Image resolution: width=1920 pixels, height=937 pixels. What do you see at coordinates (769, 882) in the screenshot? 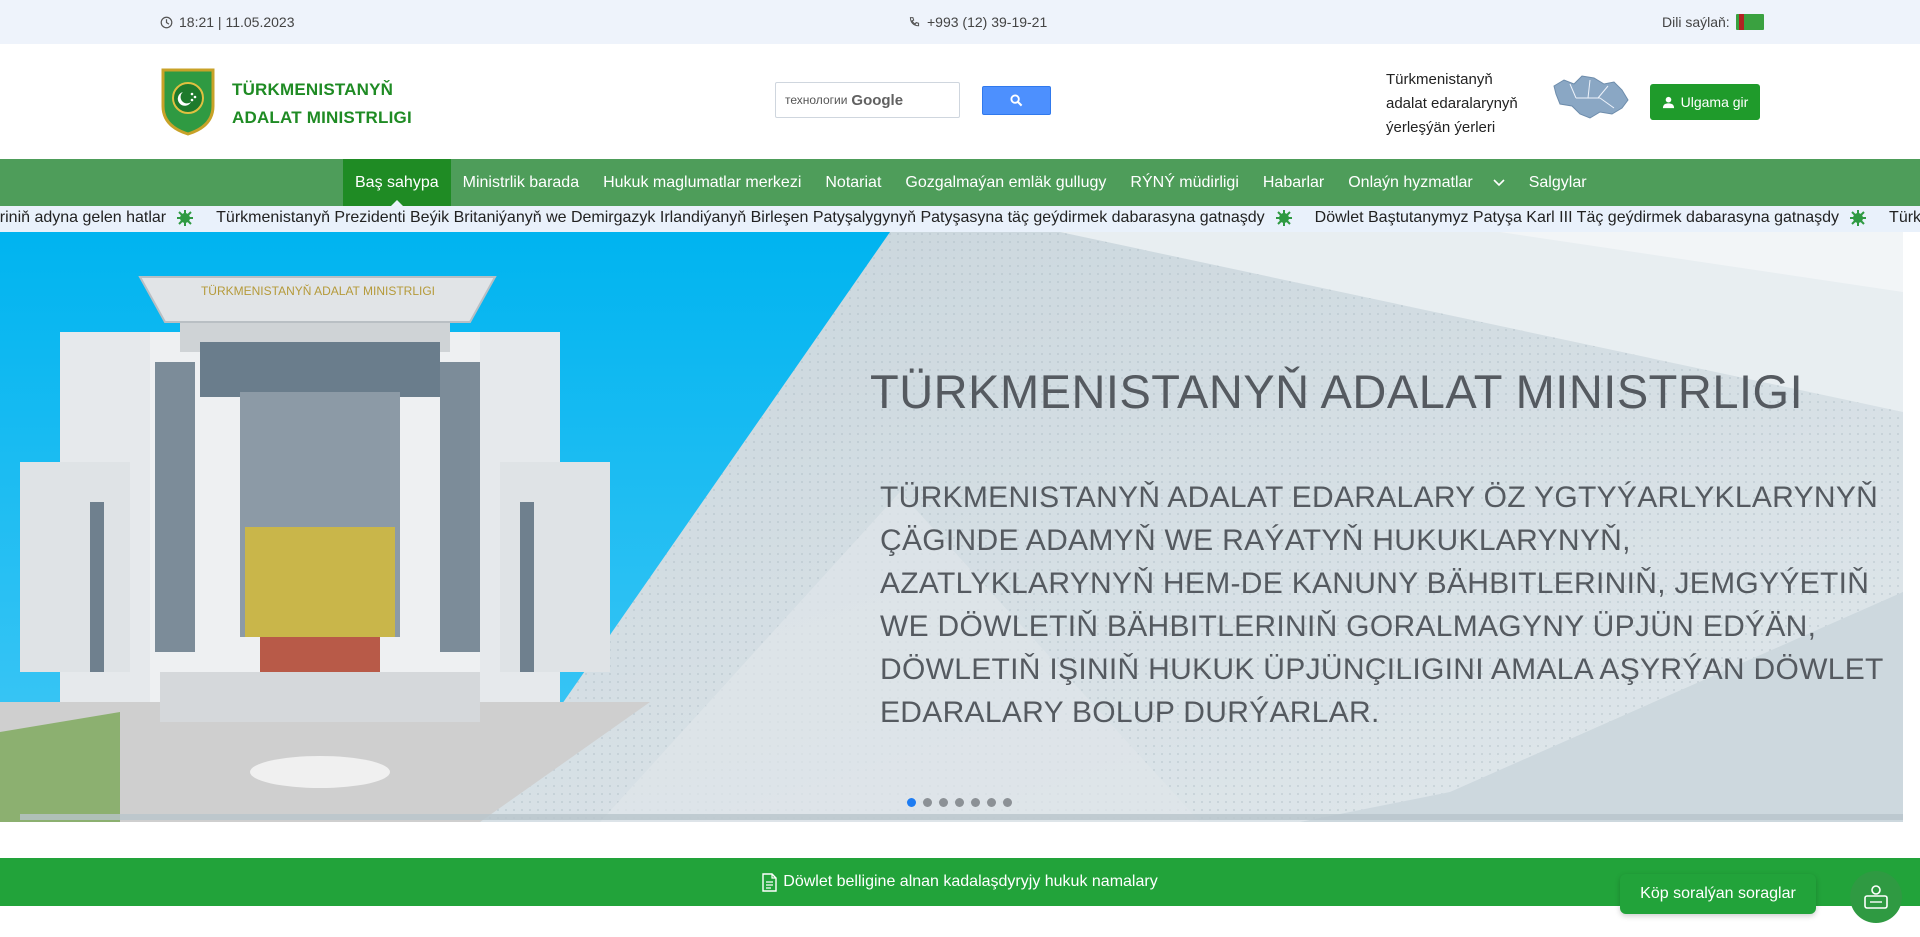
I see `document-icon` at bounding box center [769, 882].